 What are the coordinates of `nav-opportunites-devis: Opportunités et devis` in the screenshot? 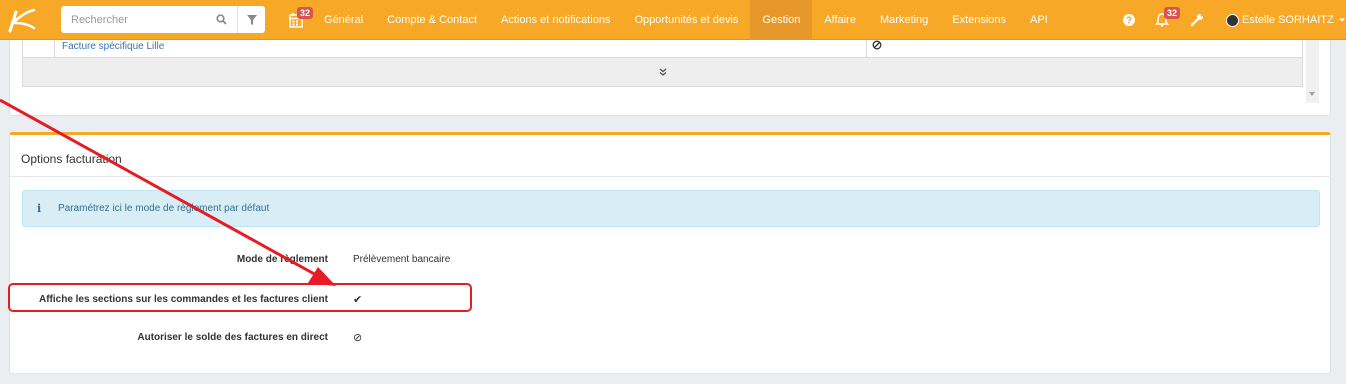 It's located at (686, 20).